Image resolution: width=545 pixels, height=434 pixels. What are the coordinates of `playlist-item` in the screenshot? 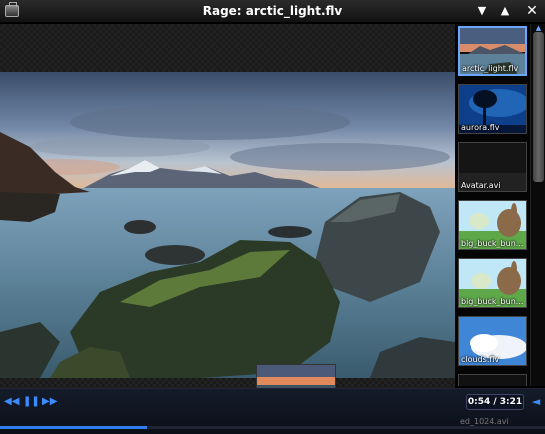 It's located at (492, 380).